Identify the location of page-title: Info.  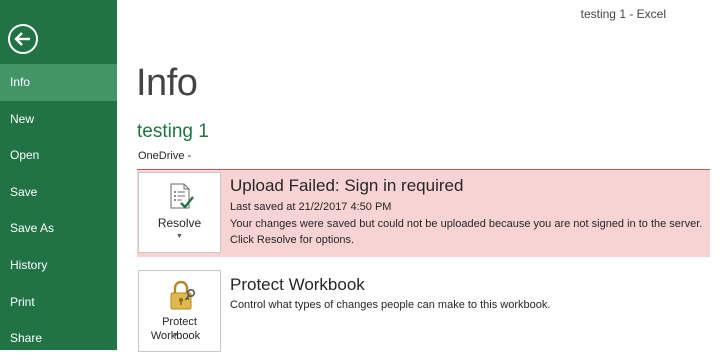
(167, 83).